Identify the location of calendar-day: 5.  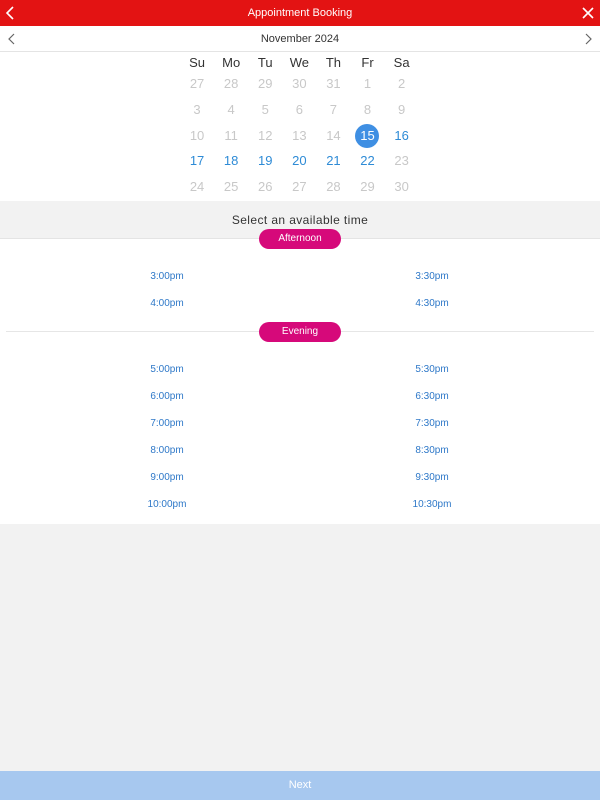
(265, 109).